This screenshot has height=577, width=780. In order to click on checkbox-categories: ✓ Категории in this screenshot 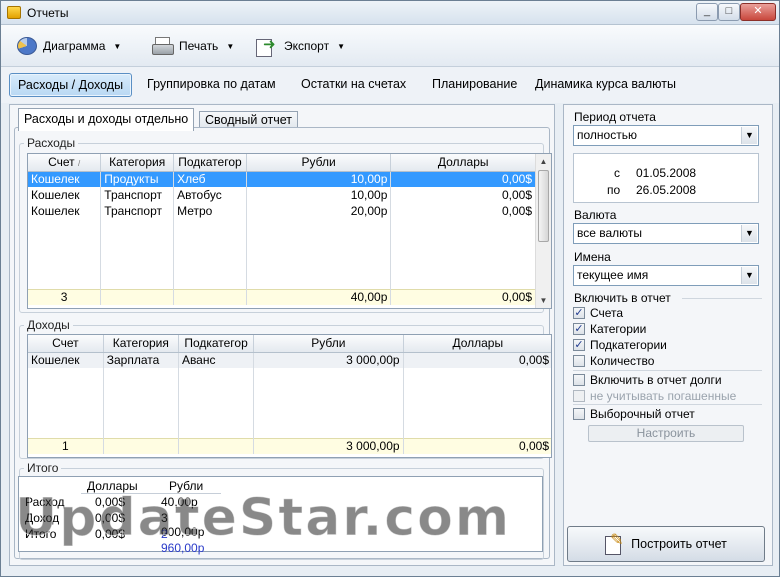, I will do `click(609, 329)`.